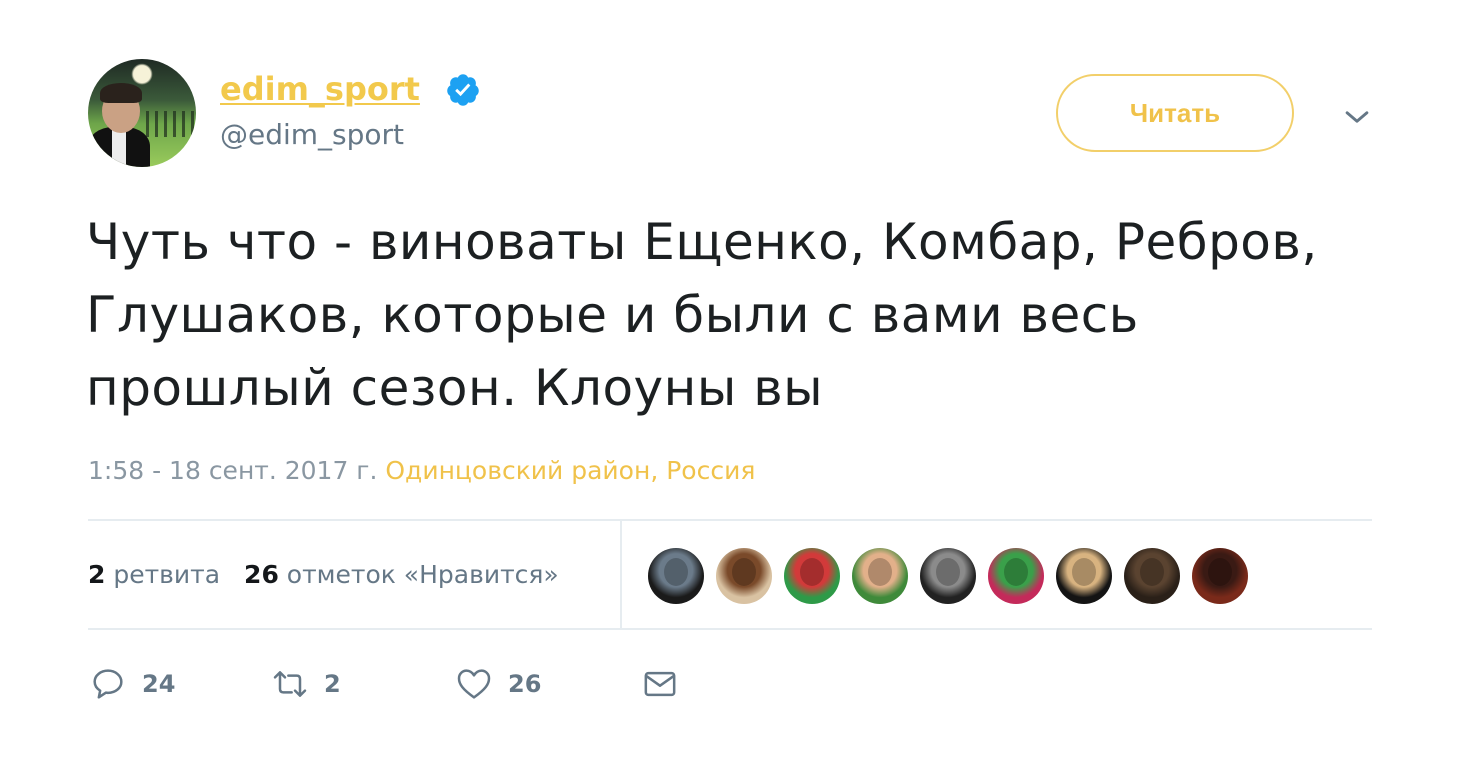  Describe the element at coordinates (320, 89) in the screenshot. I see `display-name: edim_sport` at that location.